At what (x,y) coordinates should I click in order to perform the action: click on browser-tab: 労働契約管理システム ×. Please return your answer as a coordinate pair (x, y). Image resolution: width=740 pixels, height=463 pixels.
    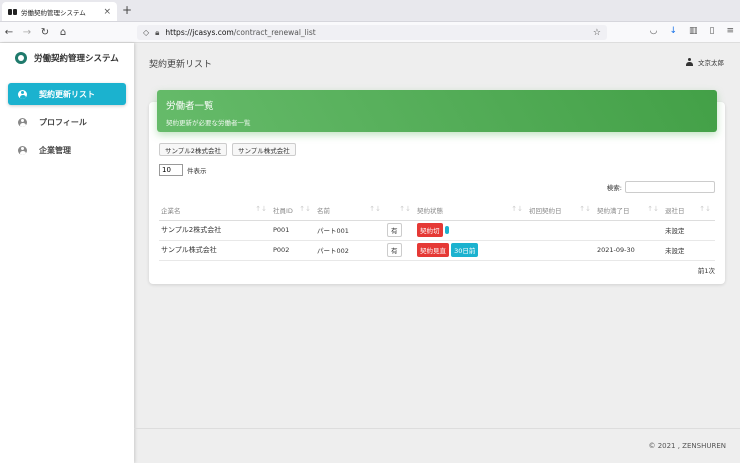
    Looking at the image, I should click on (59, 11).